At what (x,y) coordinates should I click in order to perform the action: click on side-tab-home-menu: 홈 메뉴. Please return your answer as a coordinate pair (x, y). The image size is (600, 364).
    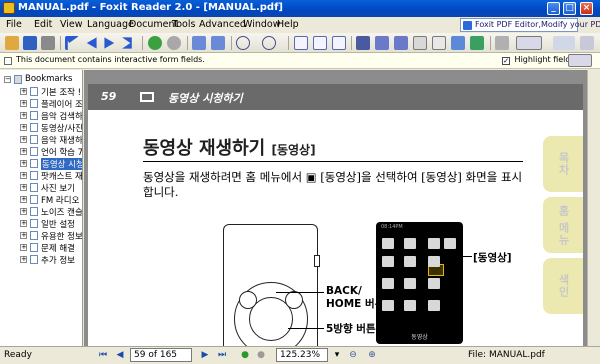
    Looking at the image, I should click on (563, 225).